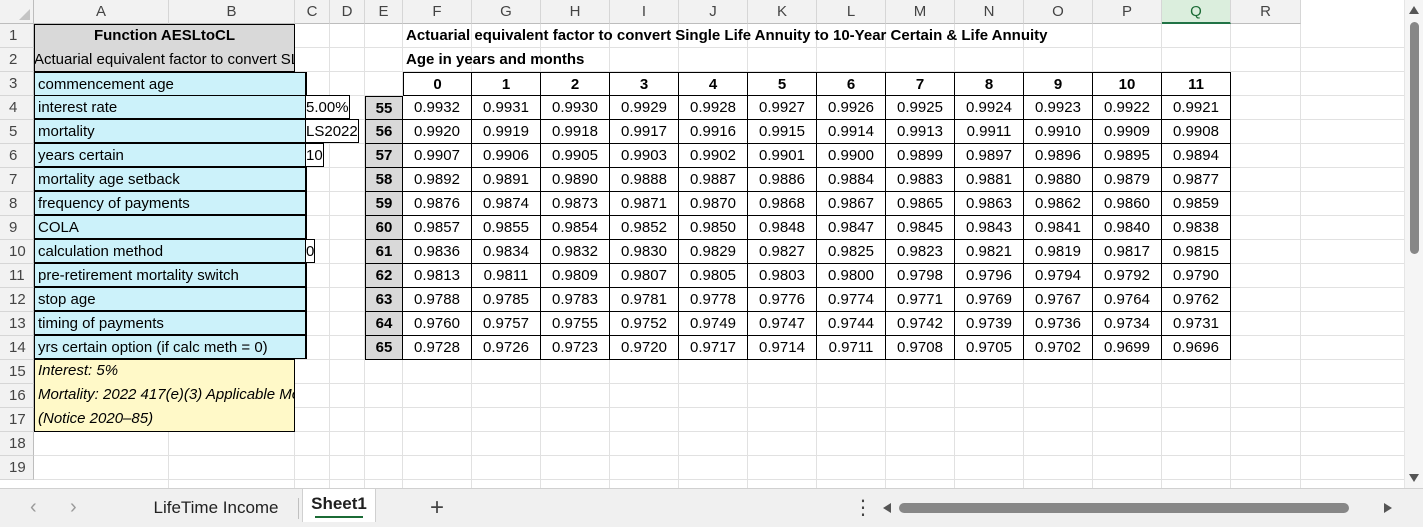  Describe the element at coordinates (713, 156) in the screenshot. I see `factor-cell: 0.9902` at that location.